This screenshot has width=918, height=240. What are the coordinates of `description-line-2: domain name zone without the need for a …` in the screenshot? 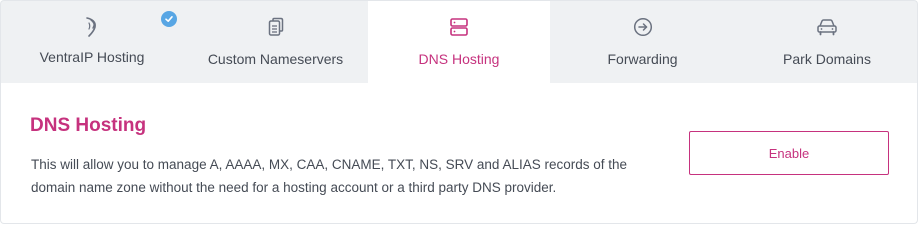 It's located at (294, 187).